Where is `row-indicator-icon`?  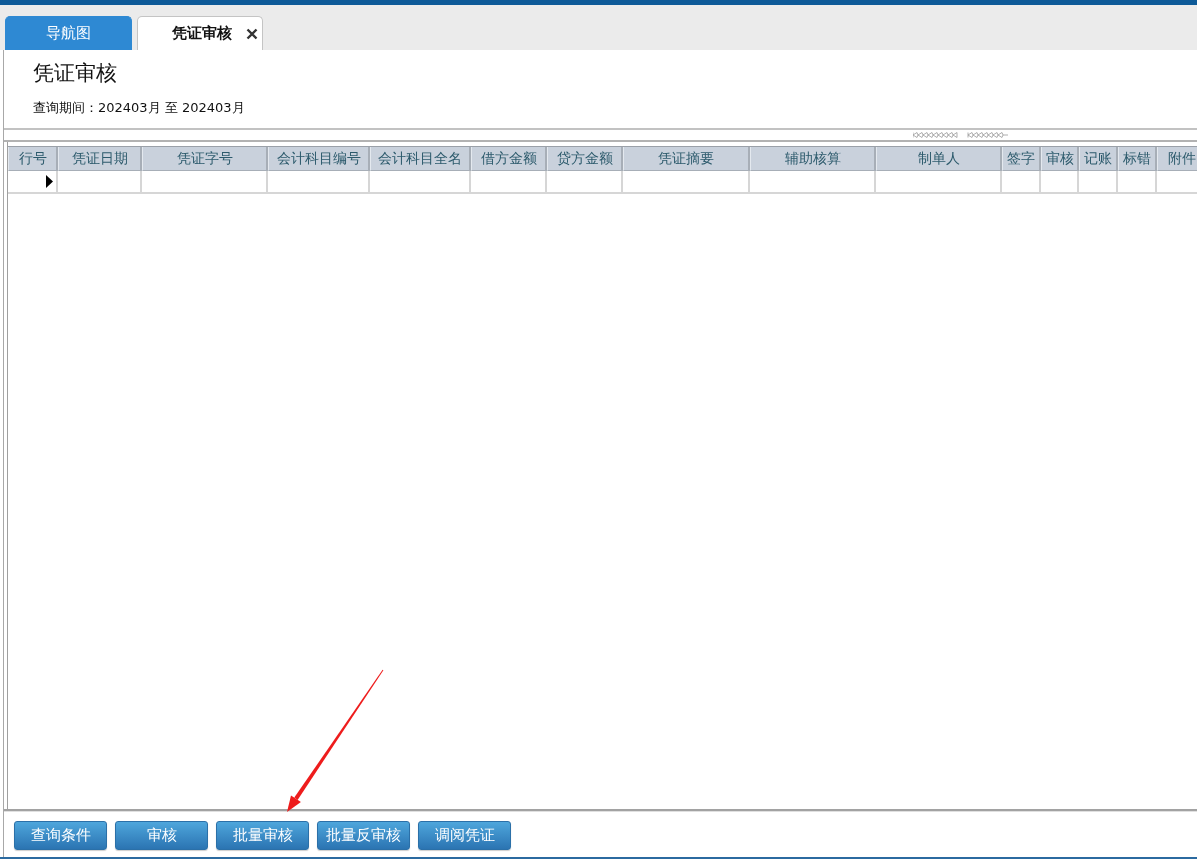 row-indicator-icon is located at coordinates (49, 181).